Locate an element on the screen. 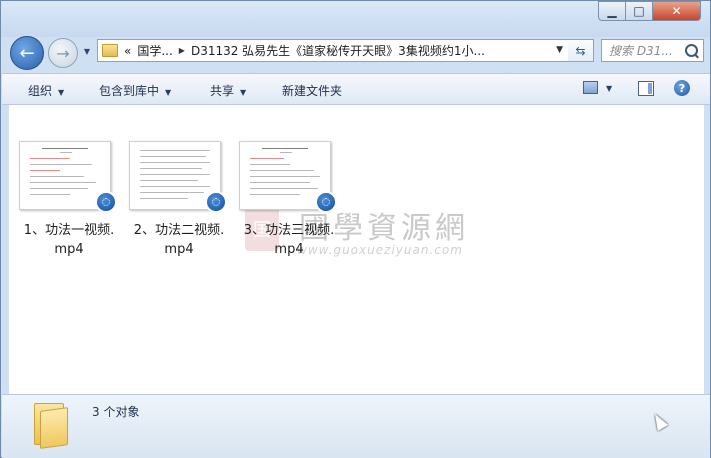 This screenshot has width=711, height=458. close-icon: ✕ is located at coordinates (676, 11).